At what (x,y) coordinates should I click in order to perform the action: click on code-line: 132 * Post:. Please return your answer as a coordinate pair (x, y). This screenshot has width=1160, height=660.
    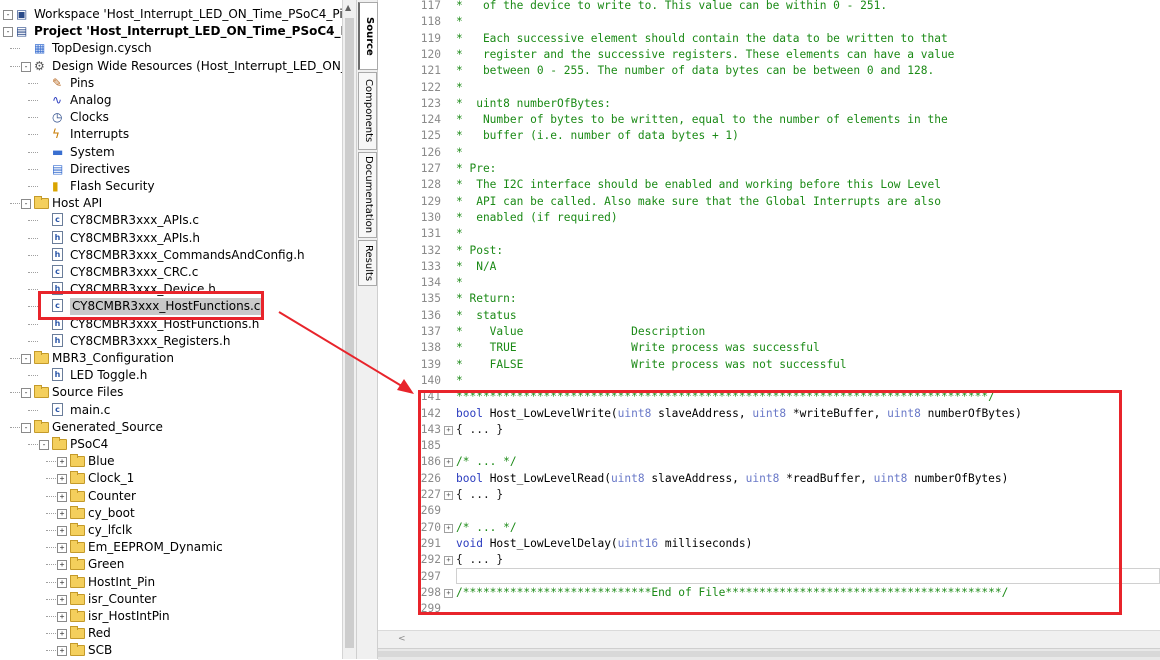
    Looking at the image, I should click on (769, 251).